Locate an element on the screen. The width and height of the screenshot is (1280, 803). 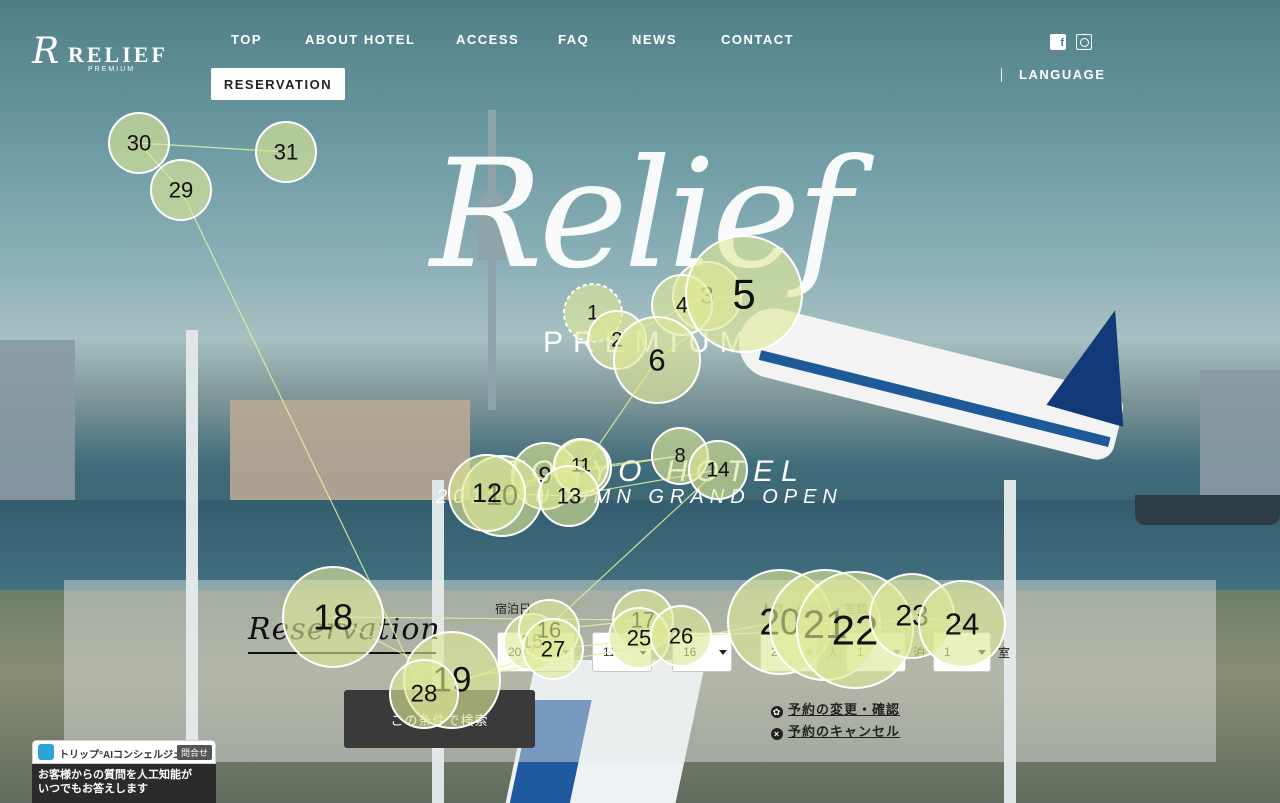
nights-select: 1 is located at coordinates (876, 652).